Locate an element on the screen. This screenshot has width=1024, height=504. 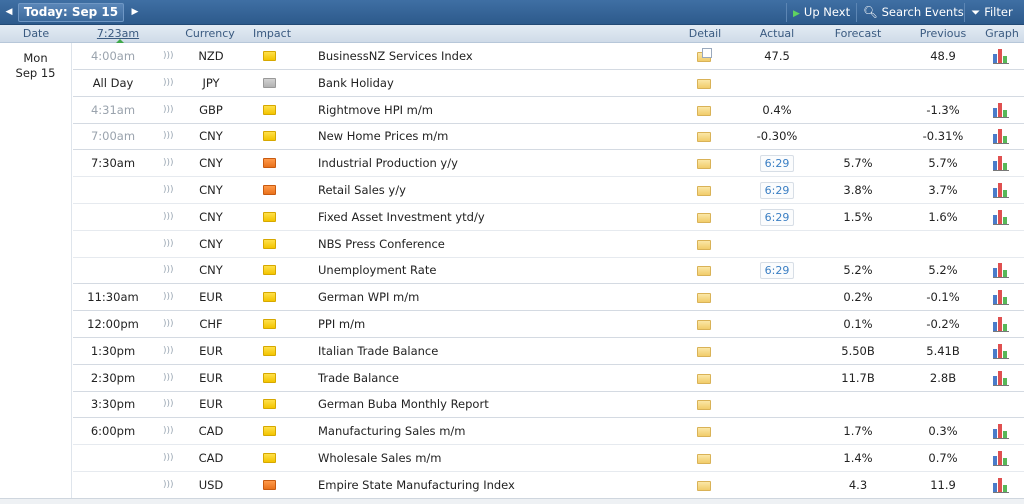
event-title: Bank Holiday is located at coordinates (498, 83).